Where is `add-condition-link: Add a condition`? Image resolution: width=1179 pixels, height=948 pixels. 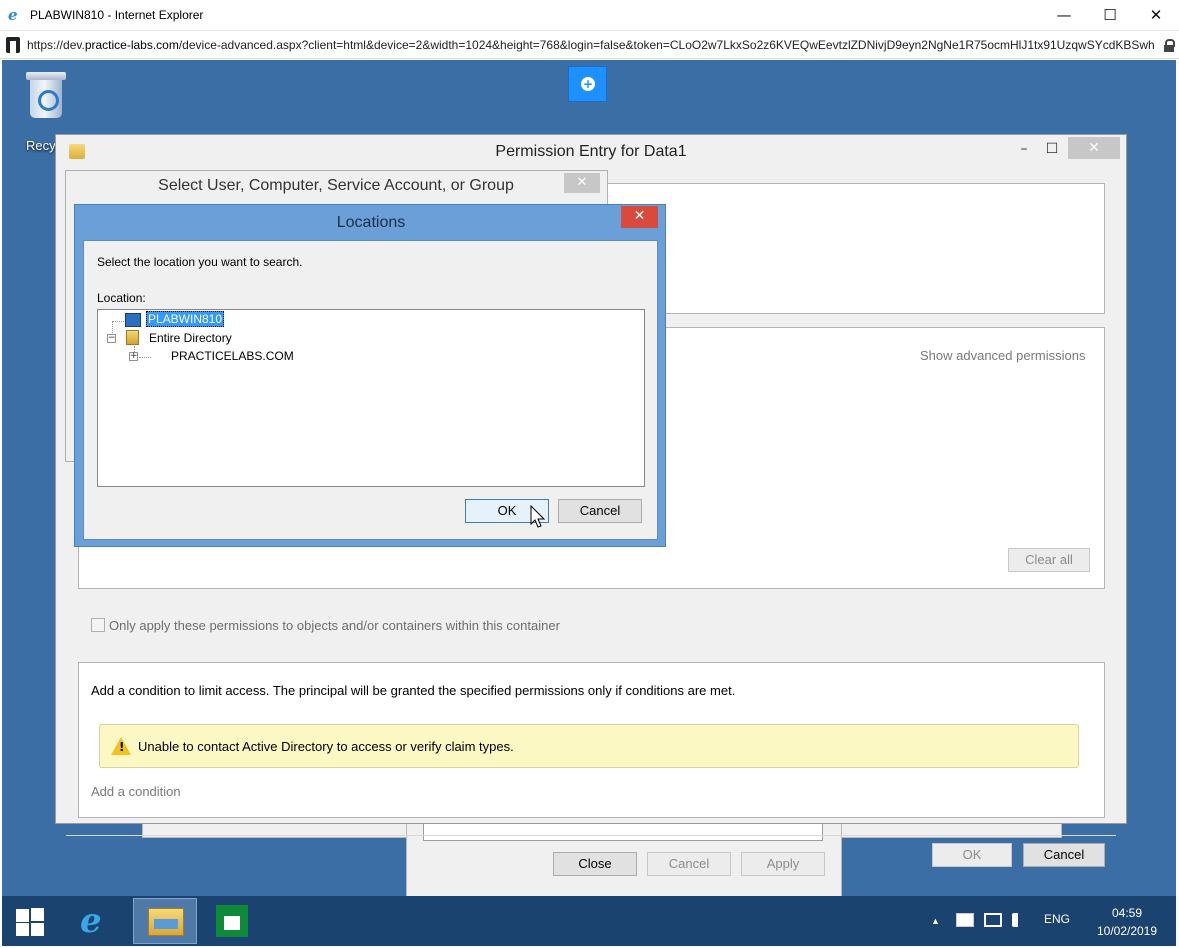 add-condition-link: Add a condition is located at coordinates (136, 791).